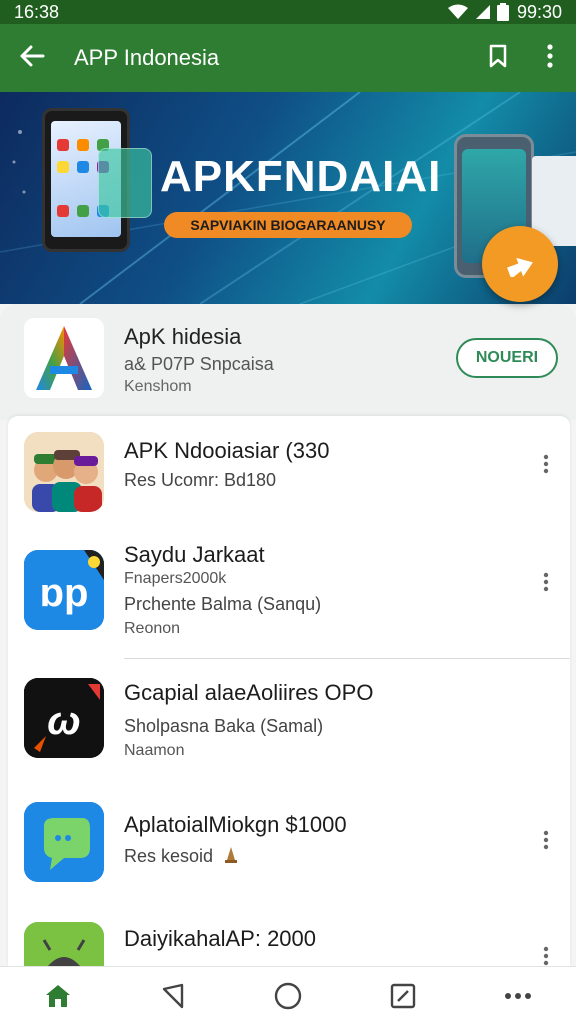 Image resolution: width=576 pixels, height=1024 pixels. Describe the element at coordinates (458, 12) in the screenshot. I see `wifi-icon` at that location.